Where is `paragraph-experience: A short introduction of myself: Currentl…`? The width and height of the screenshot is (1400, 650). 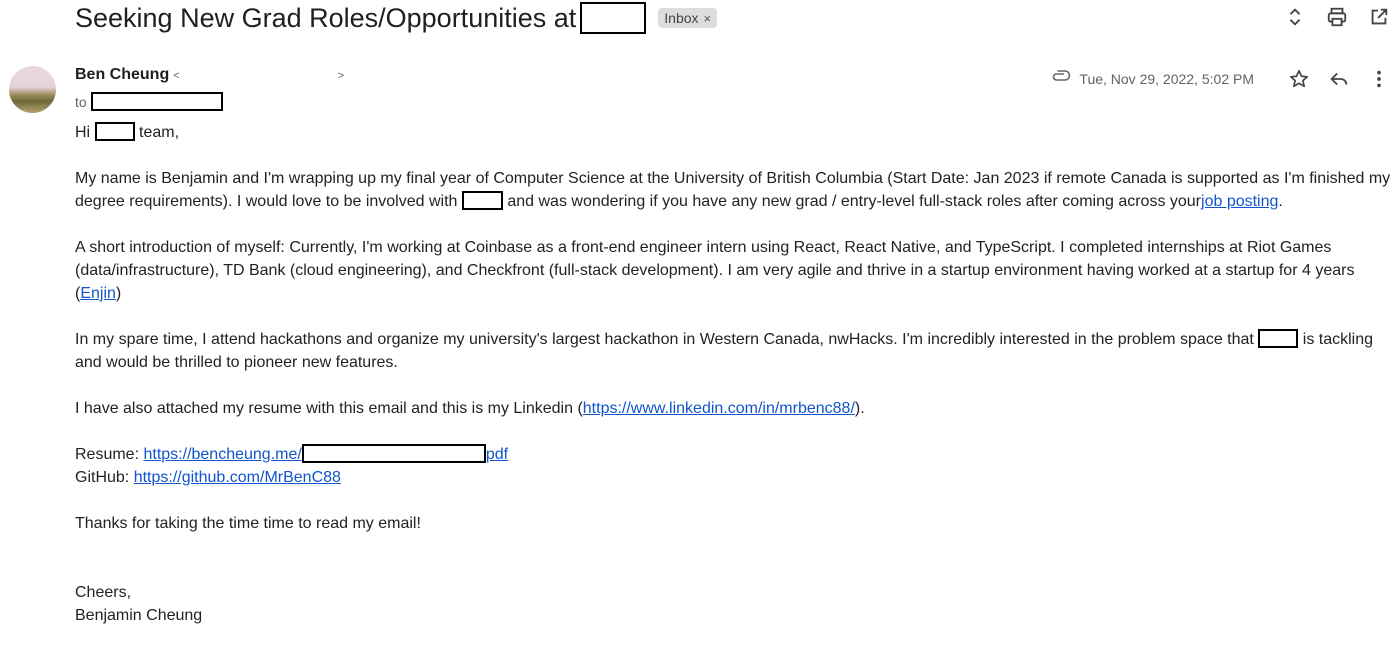
paragraph-experience: A short introduction of myself: Currentl… is located at coordinates (734, 270).